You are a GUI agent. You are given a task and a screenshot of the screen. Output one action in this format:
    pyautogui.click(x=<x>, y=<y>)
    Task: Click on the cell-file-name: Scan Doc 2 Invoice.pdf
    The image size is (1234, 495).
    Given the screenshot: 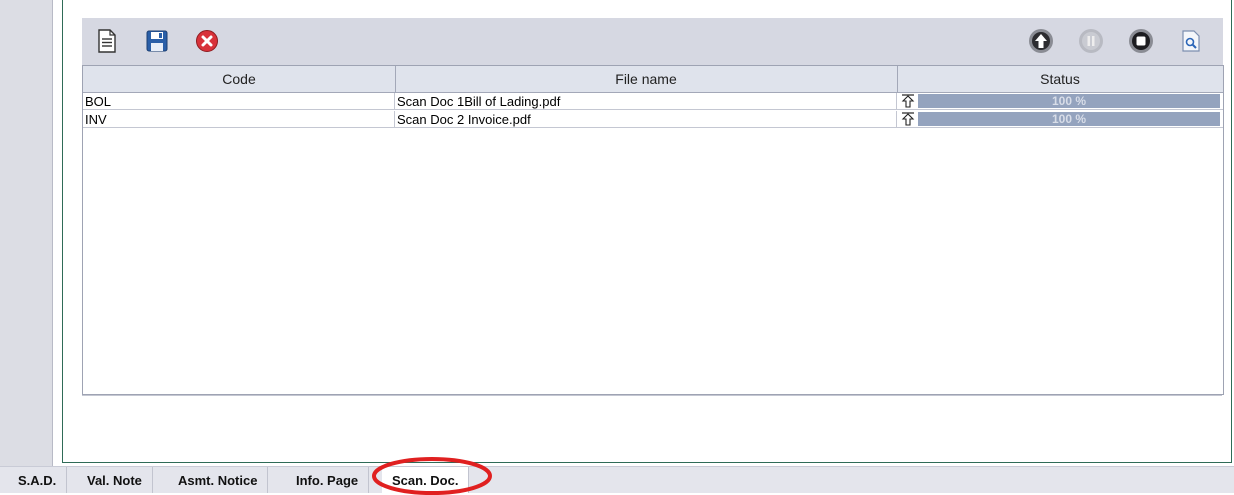 What is the action you would take?
    pyautogui.click(x=646, y=119)
    